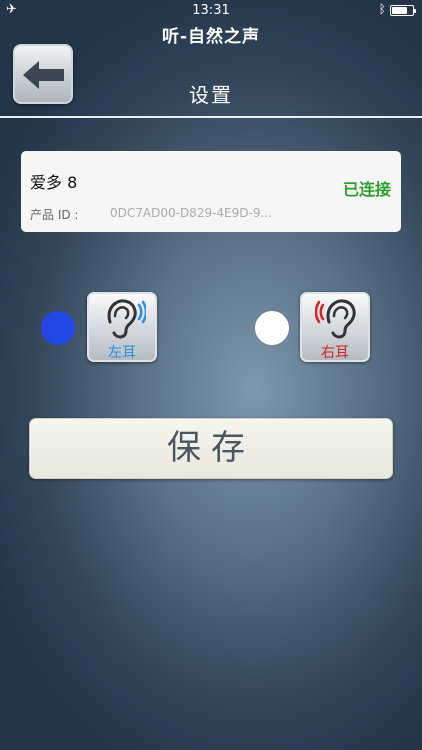  I want to click on bluetooth-icon: ᛒ, so click(382, 9).